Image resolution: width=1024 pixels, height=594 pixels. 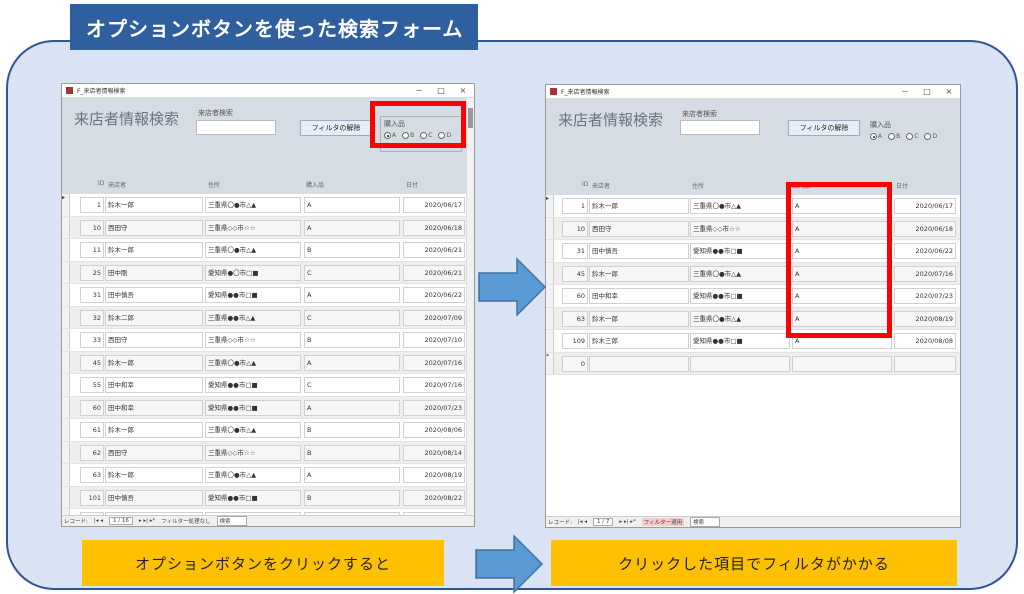 I want to click on record-position: 1 / 7, so click(x=603, y=522).